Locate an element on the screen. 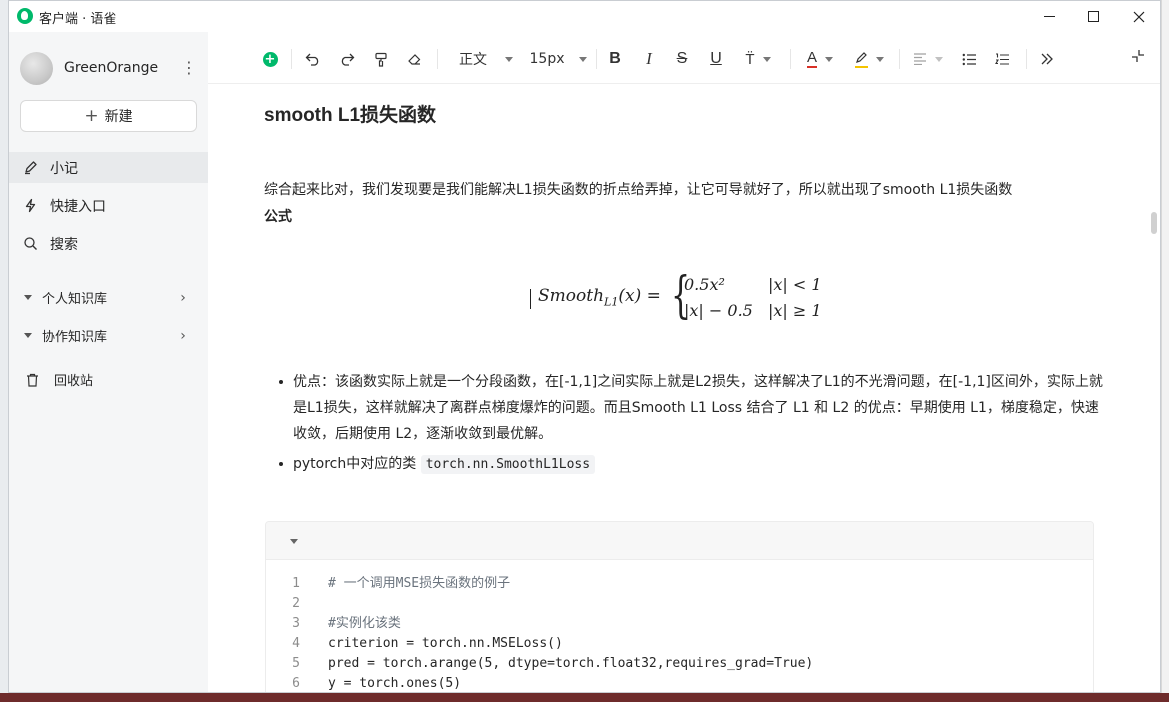 This screenshot has width=1169, height=702. sidebar-item-label: 回收站 is located at coordinates (74, 381).